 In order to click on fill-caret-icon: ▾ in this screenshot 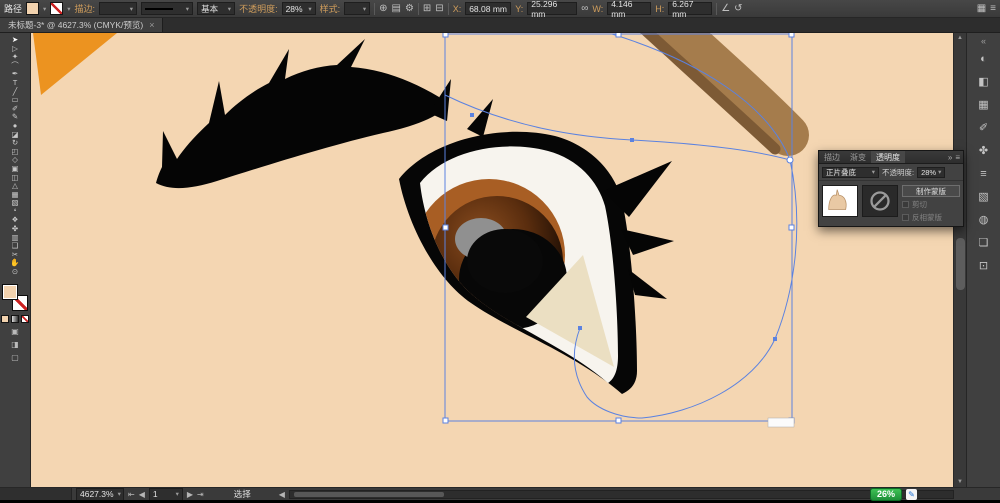, I will do `click(44, 9)`.